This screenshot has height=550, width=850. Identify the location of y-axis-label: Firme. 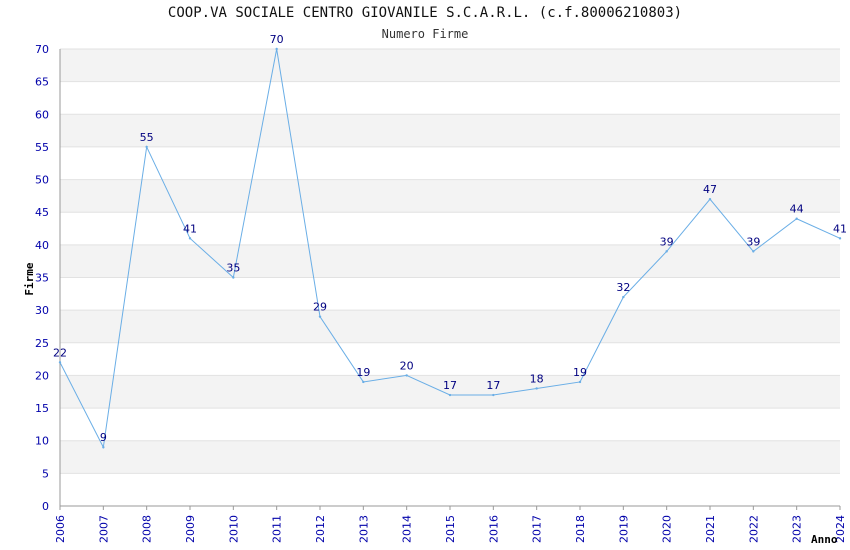
(29, 278).